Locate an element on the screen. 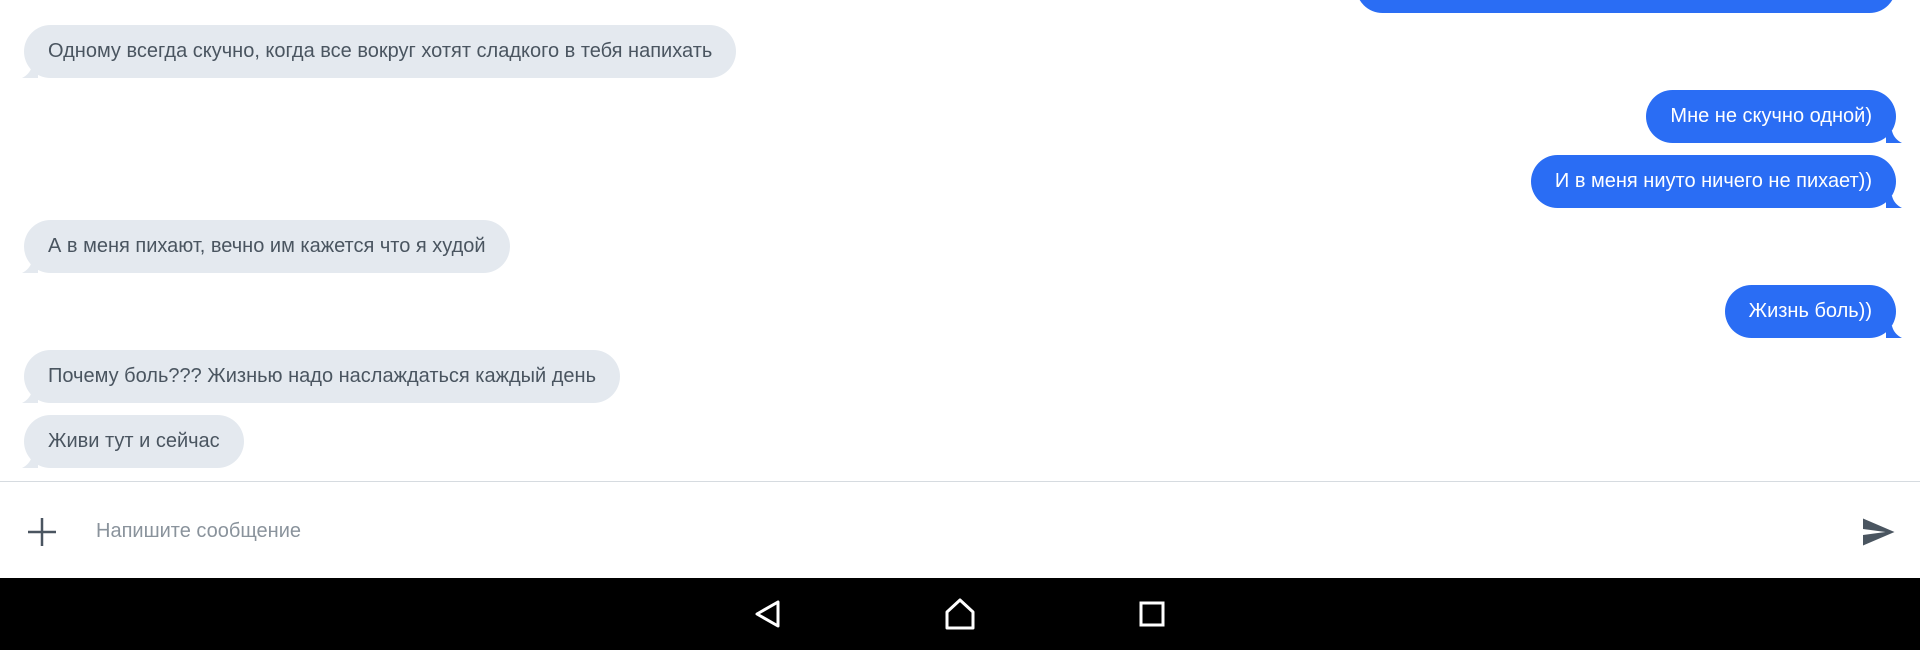 Image resolution: width=1920 pixels, height=650 pixels. message-composer is located at coordinates (960, 529).